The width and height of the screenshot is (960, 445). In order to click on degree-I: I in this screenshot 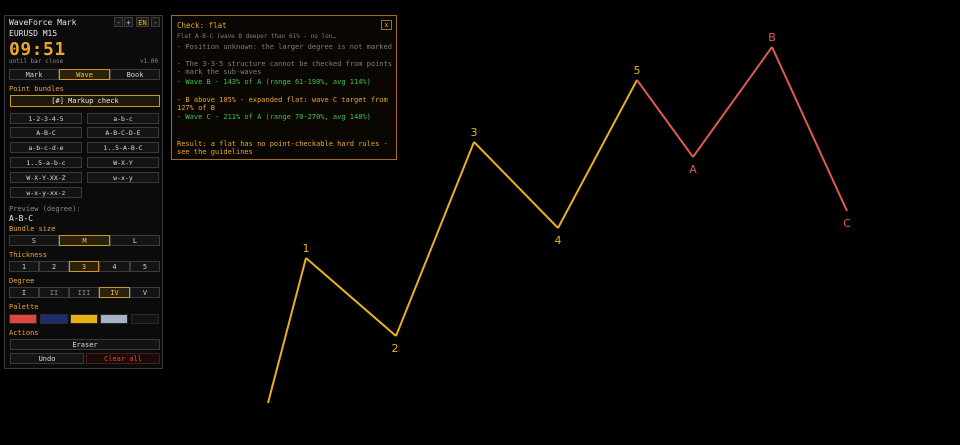, I will do `click(24, 292)`.